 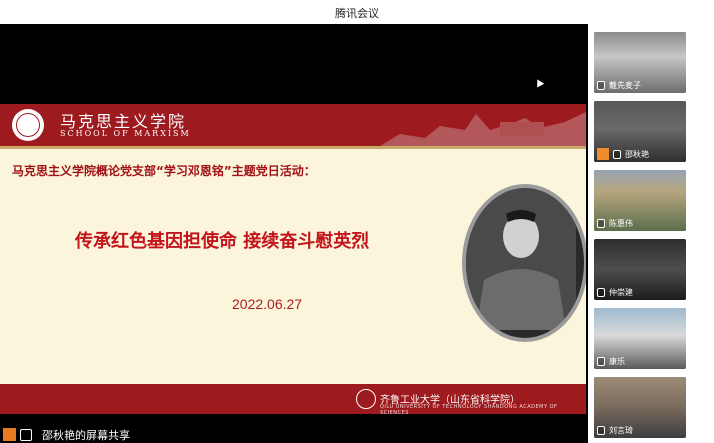 What do you see at coordinates (293, 147) in the screenshot?
I see `slide-divider` at bounding box center [293, 147].